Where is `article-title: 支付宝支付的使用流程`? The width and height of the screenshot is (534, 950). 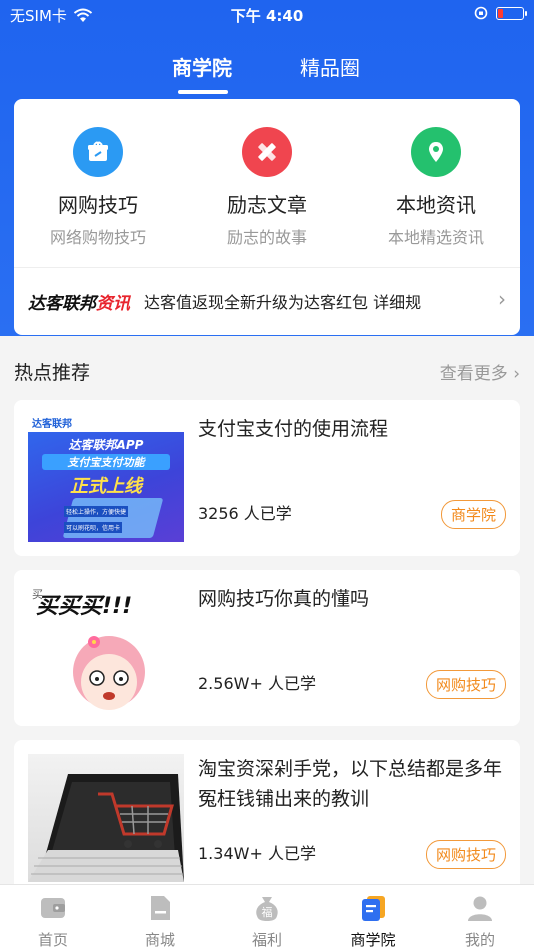 article-title: 支付宝支付的使用流程 is located at coordinates (293, 429).